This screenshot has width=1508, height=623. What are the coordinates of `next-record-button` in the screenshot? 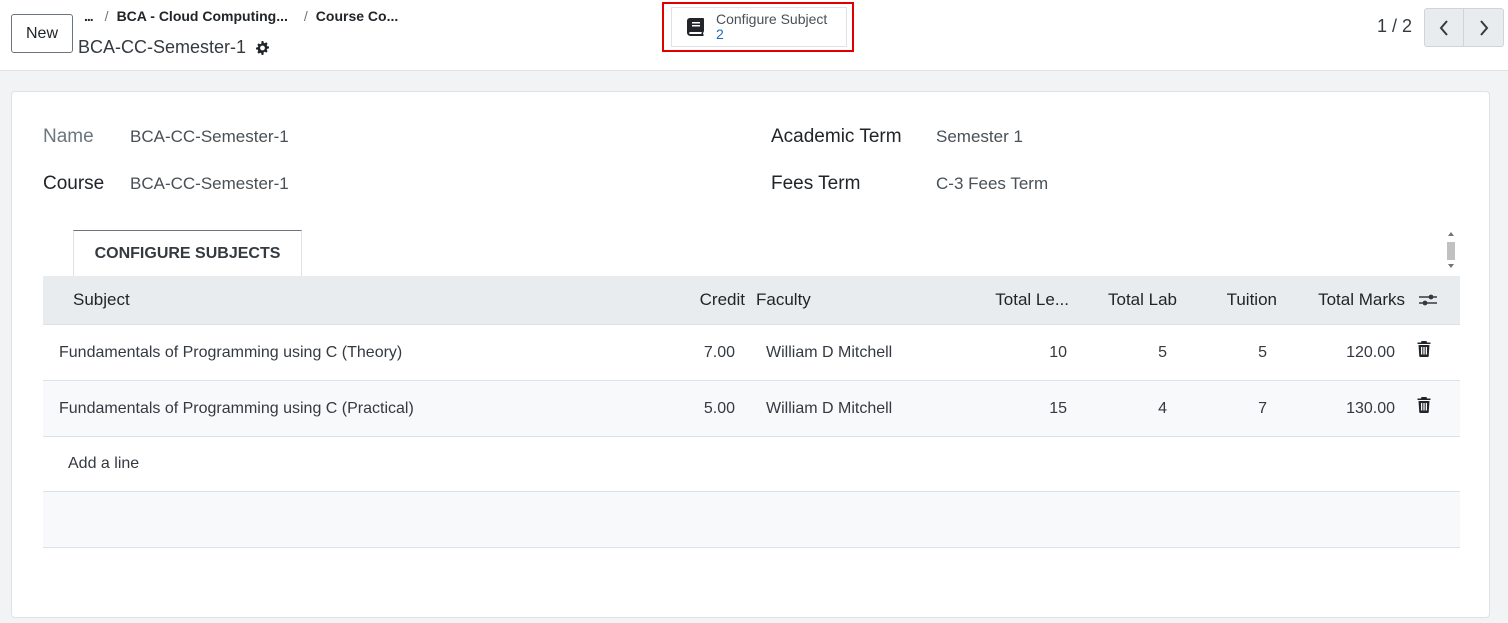 It's located at (1484, 27).